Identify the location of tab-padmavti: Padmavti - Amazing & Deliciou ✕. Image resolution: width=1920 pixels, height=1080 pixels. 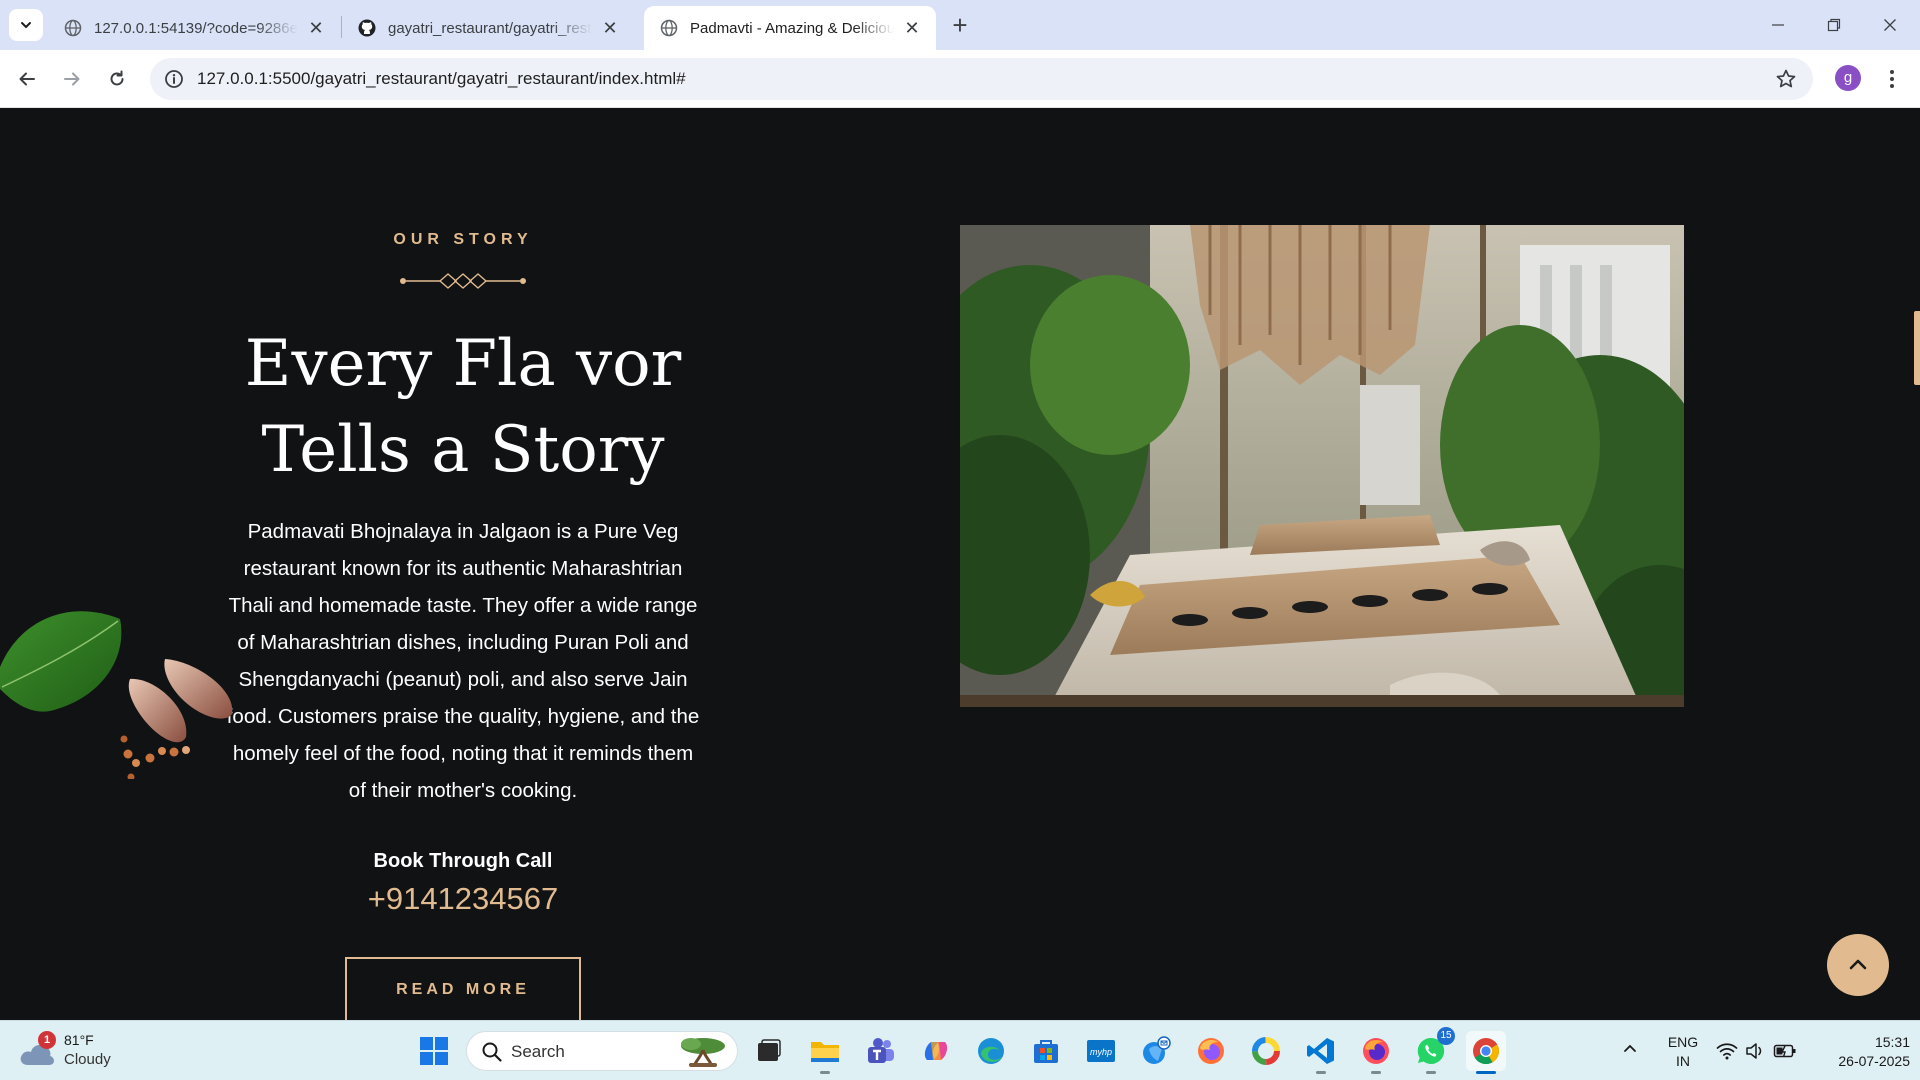
(790, 28).